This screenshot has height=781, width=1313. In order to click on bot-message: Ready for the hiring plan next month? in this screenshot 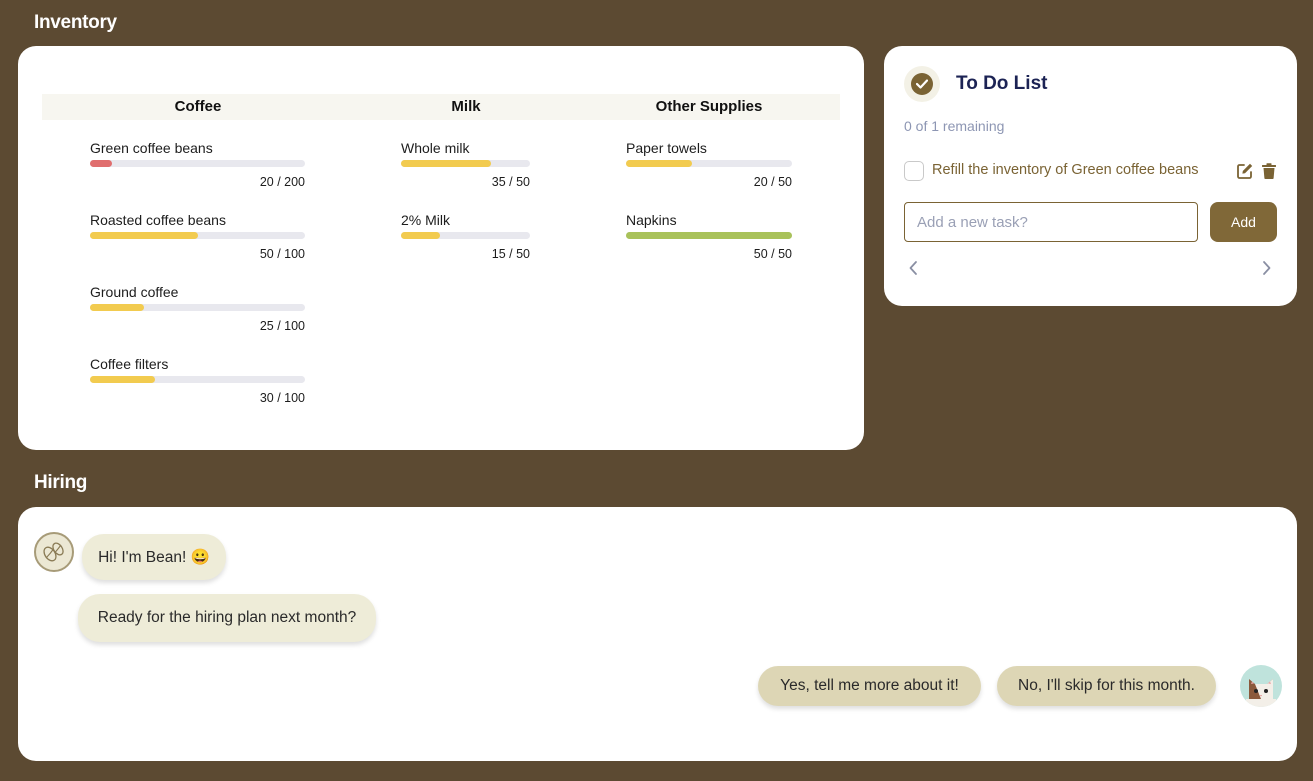, I will do `click(227, 618)`.